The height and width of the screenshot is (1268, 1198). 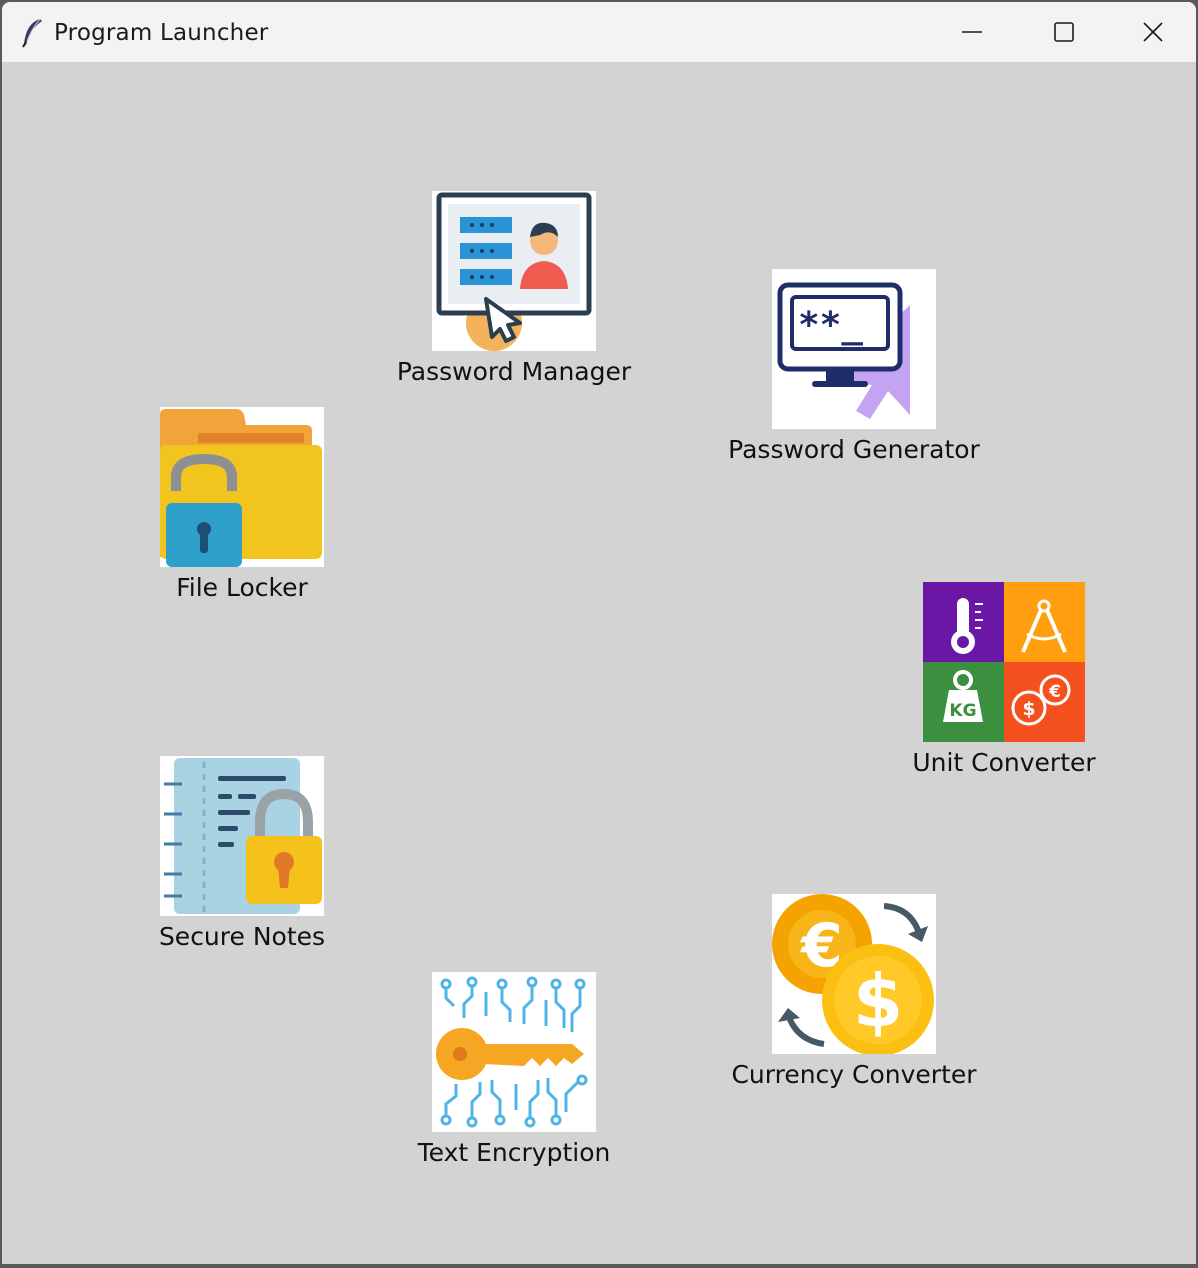 I want to click on text-encryption-icon, so click(x=514, y=1052).